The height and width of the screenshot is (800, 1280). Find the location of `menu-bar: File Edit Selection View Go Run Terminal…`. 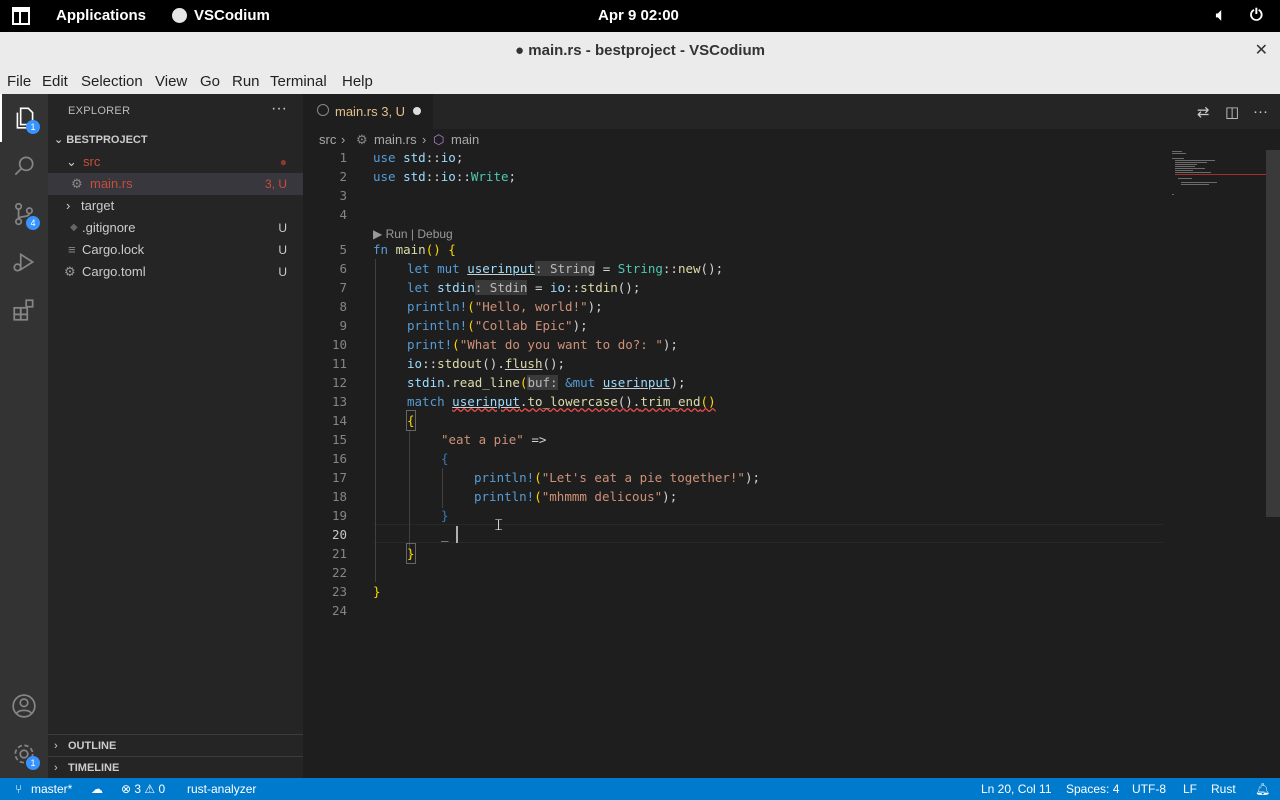

menu-bar: File Edit Selection View Go Run Terminal… is located at coordinates (640, 81).